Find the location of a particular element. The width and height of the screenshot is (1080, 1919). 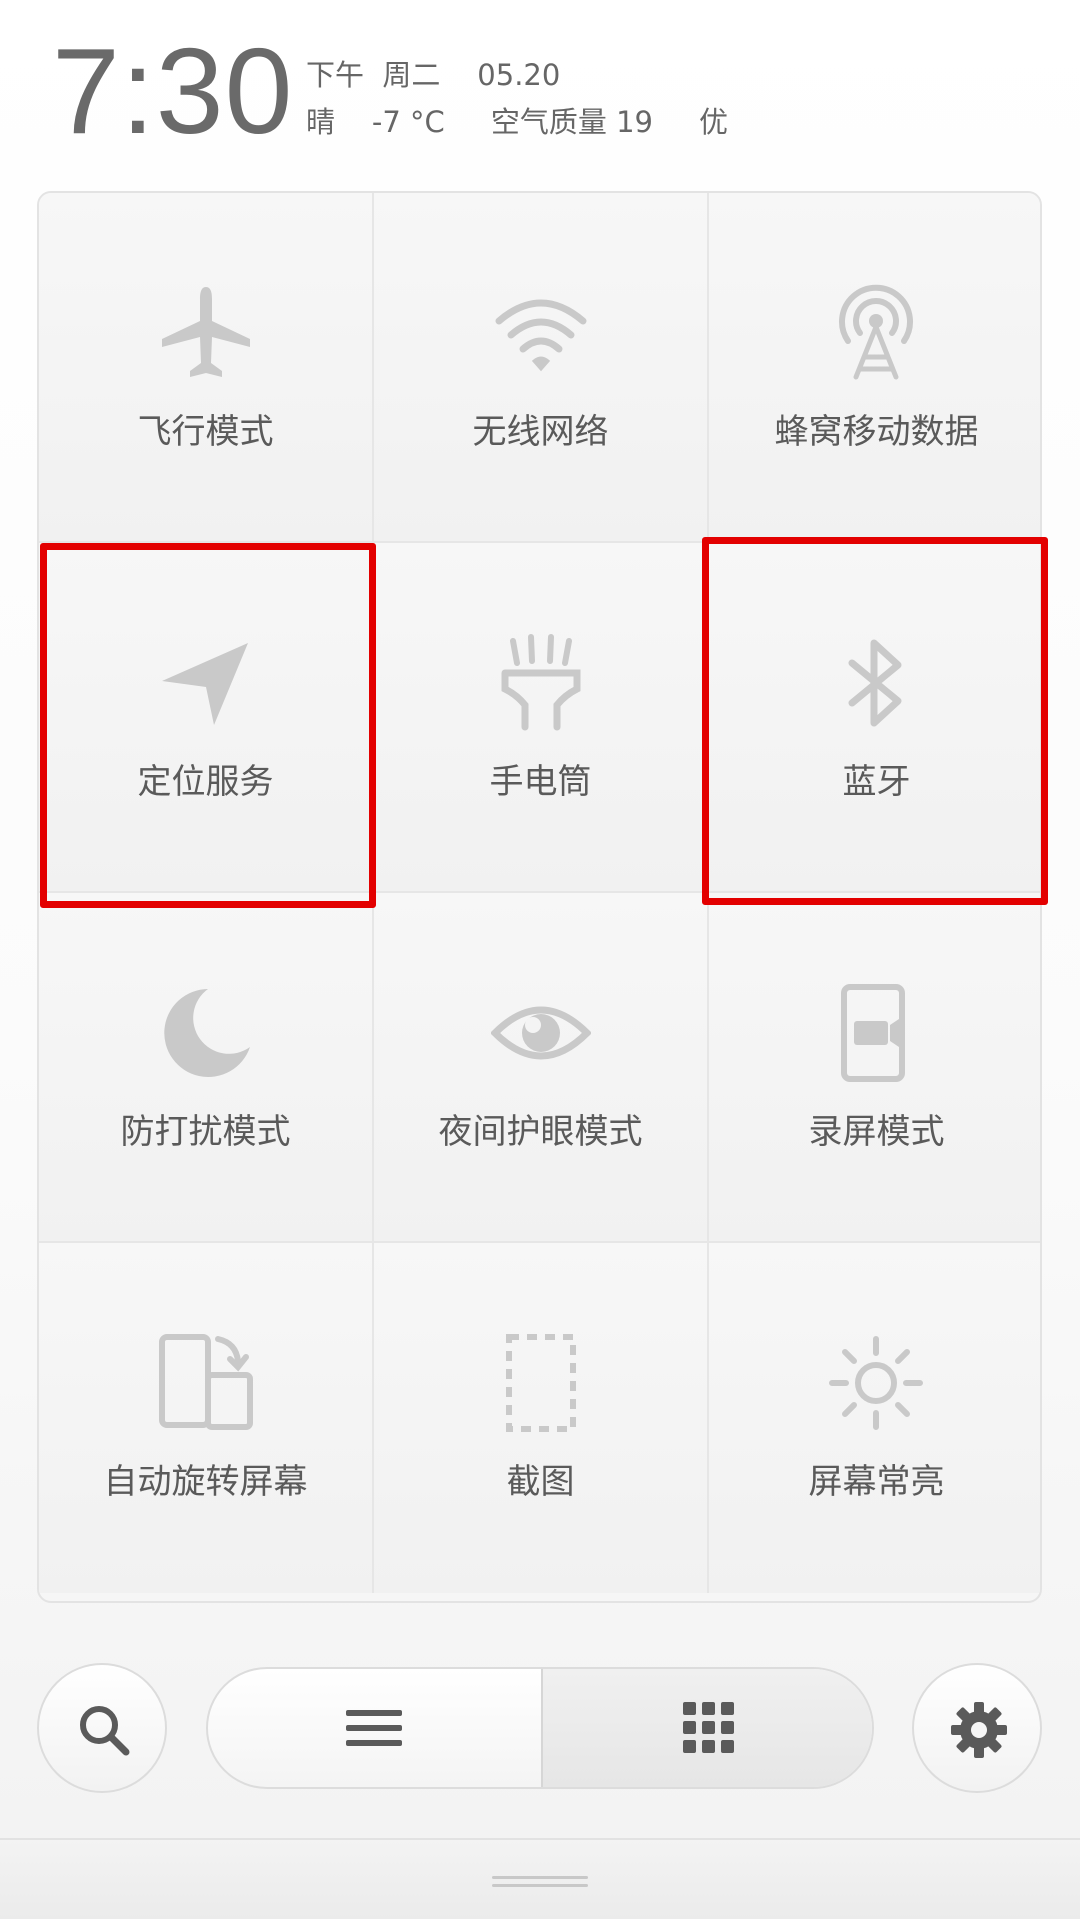

rotate-phone-icon is located at coordinates (206, 1383).